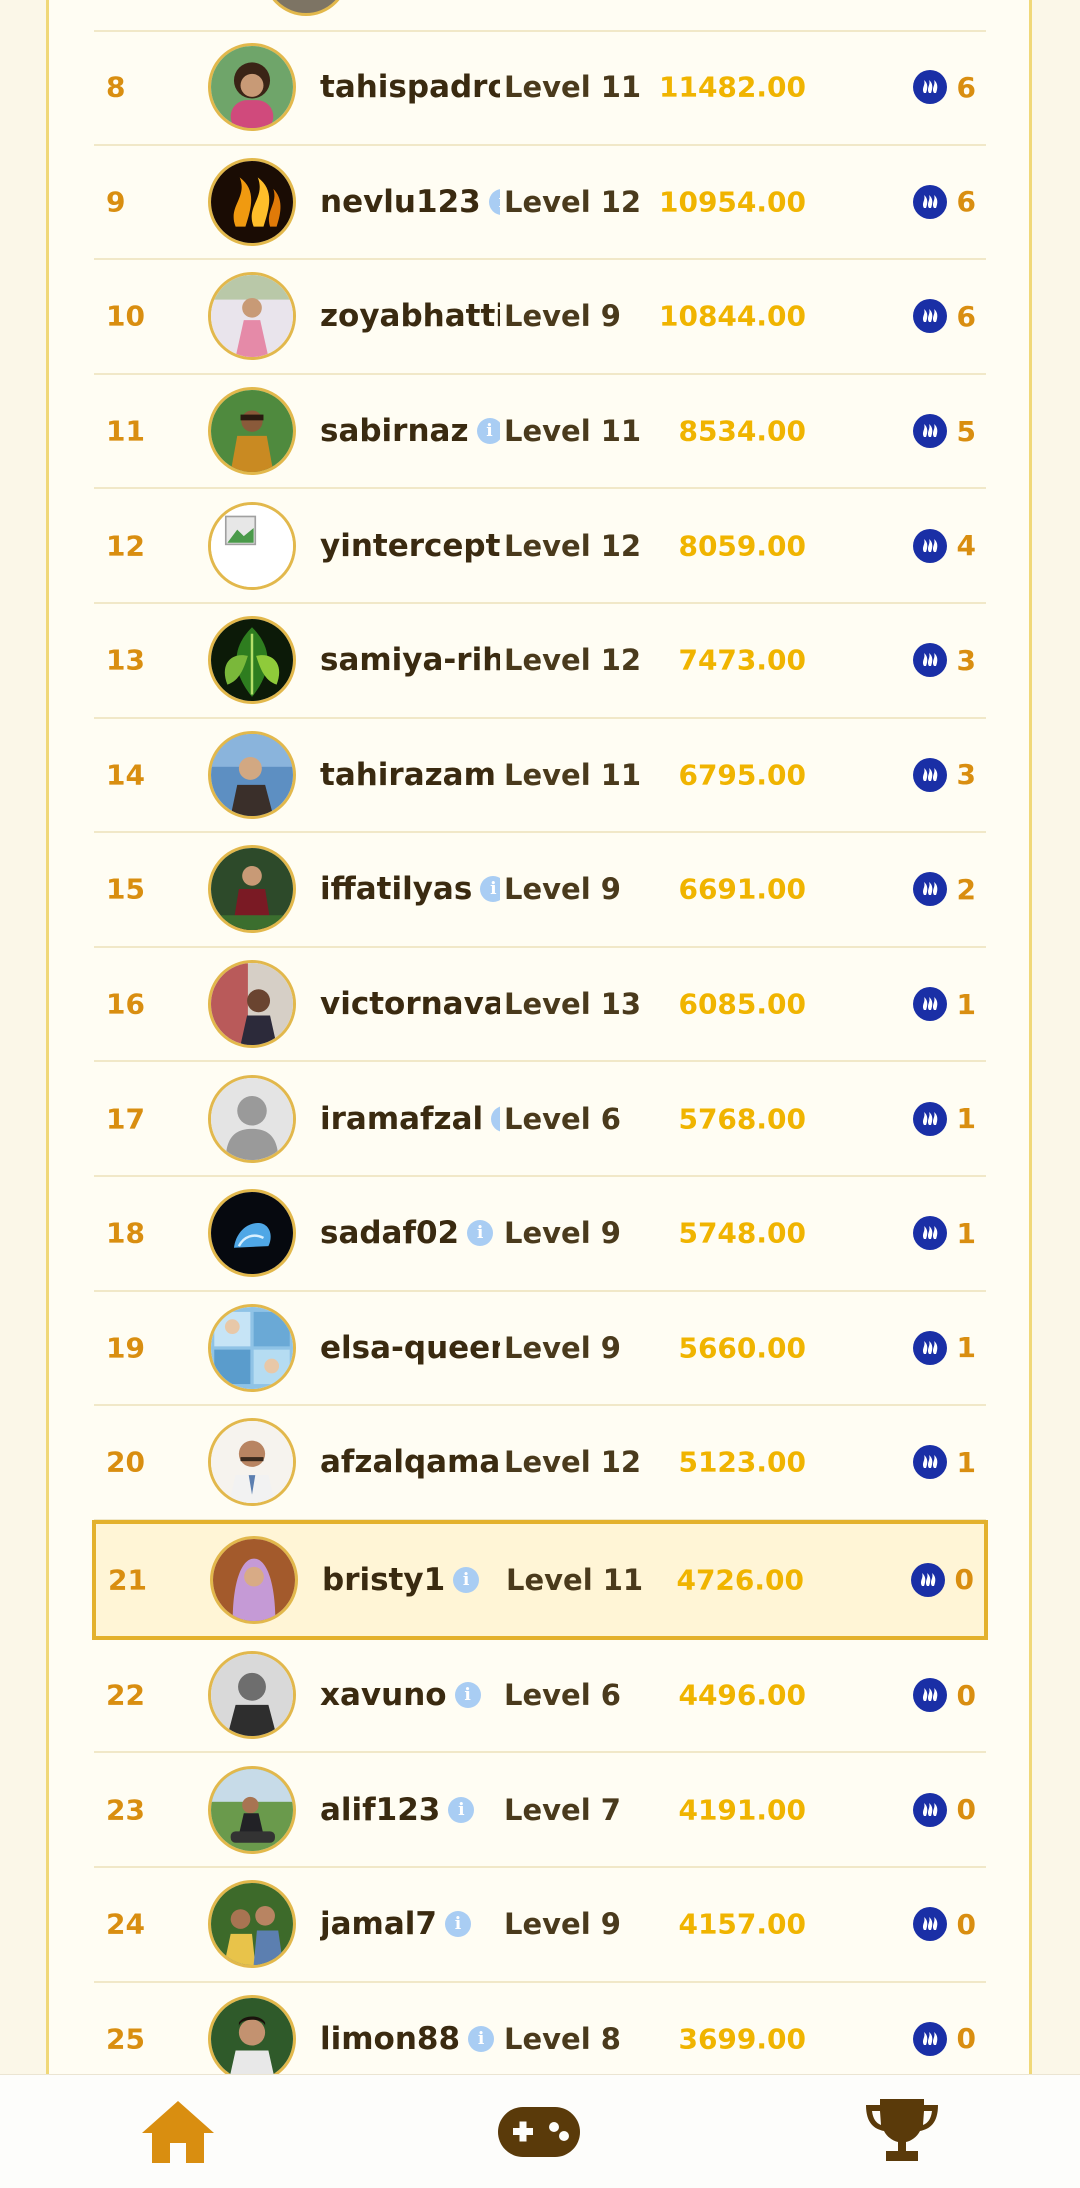 This screenshot has height=2188, width=1080. Describe the element at coordinates (410, 546) in the screenshot. I see `username: yintercept` at that location.